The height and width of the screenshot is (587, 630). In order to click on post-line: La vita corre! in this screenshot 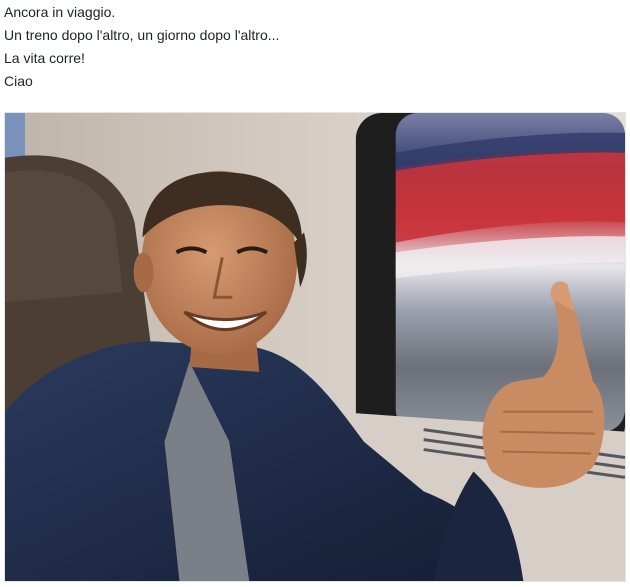, I will do `click(44, 58)`.